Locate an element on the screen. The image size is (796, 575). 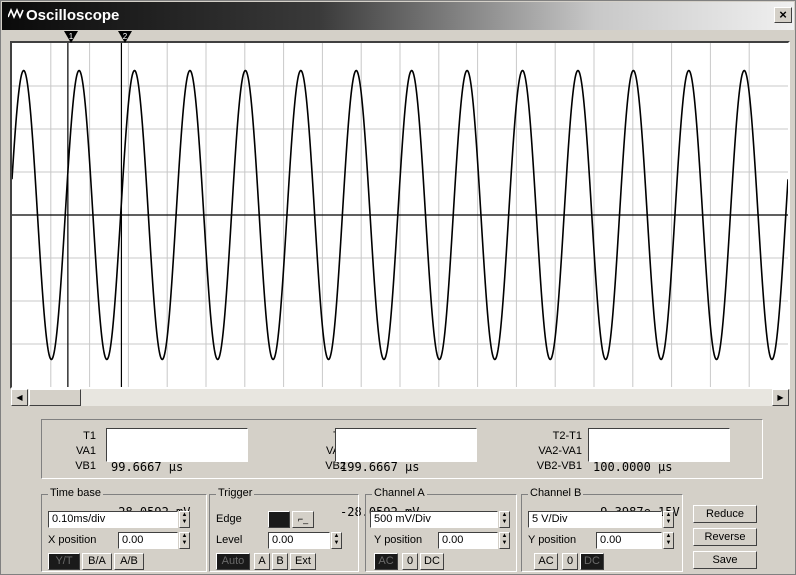
channel-b-ypos-label: Y position is located at coordinates (552, 540).